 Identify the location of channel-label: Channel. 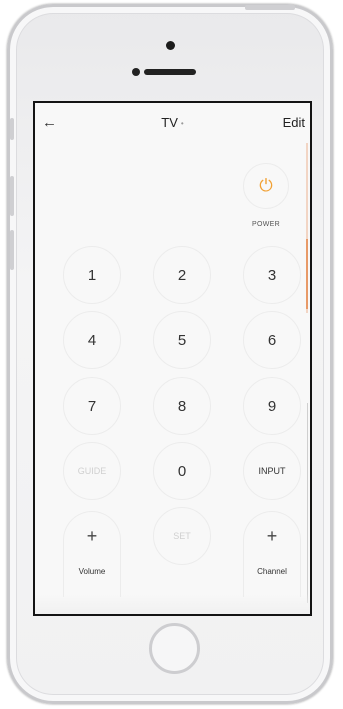
(272, 571).